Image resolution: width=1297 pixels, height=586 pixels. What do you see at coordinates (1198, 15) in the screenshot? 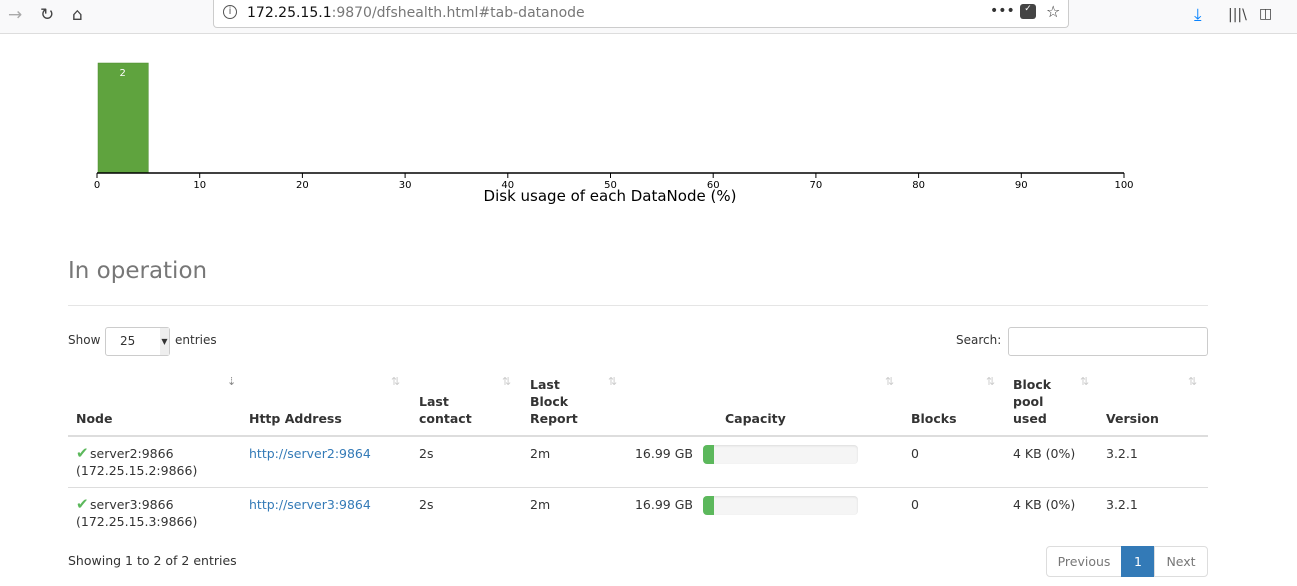
I see `download-icon: ⤓` at bounding box center [1198, 15].